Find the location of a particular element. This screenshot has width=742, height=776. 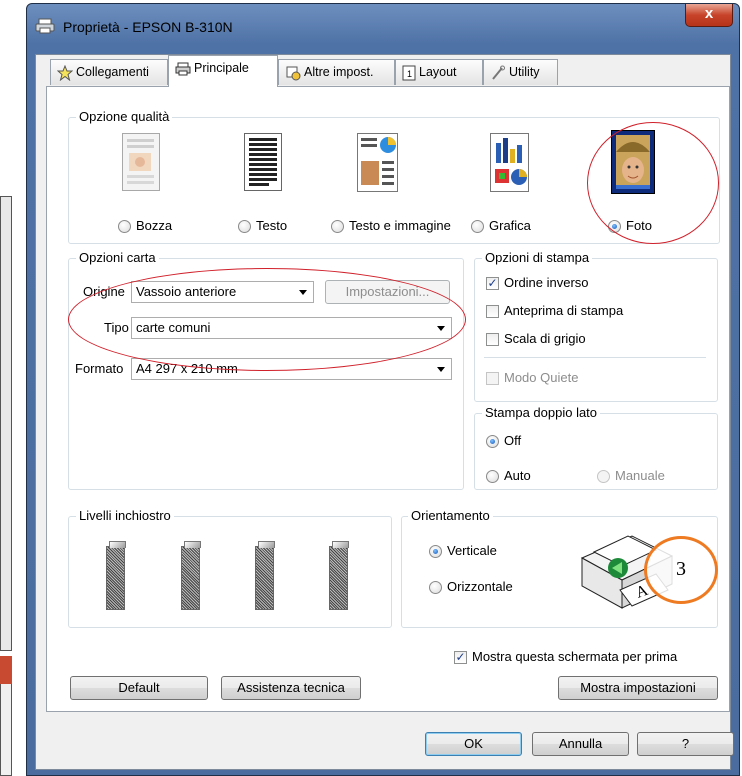

tab-collegamenti: Collegamenti is located at coordinates (109, 72).